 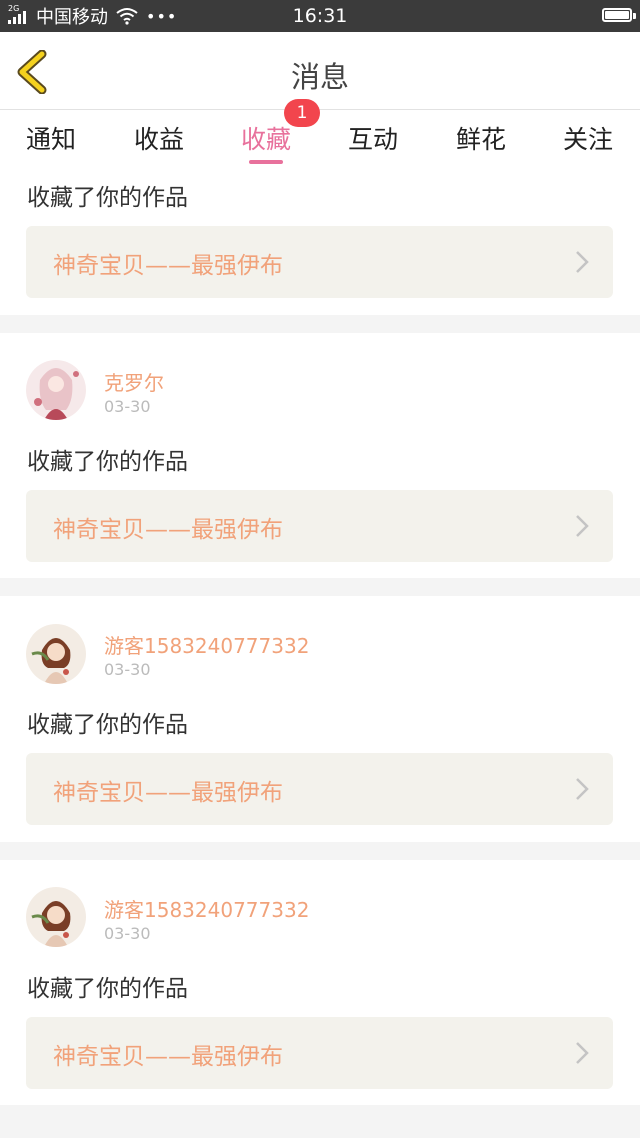 I want to click on header-bar: 消息, so click(x=320, y=71).